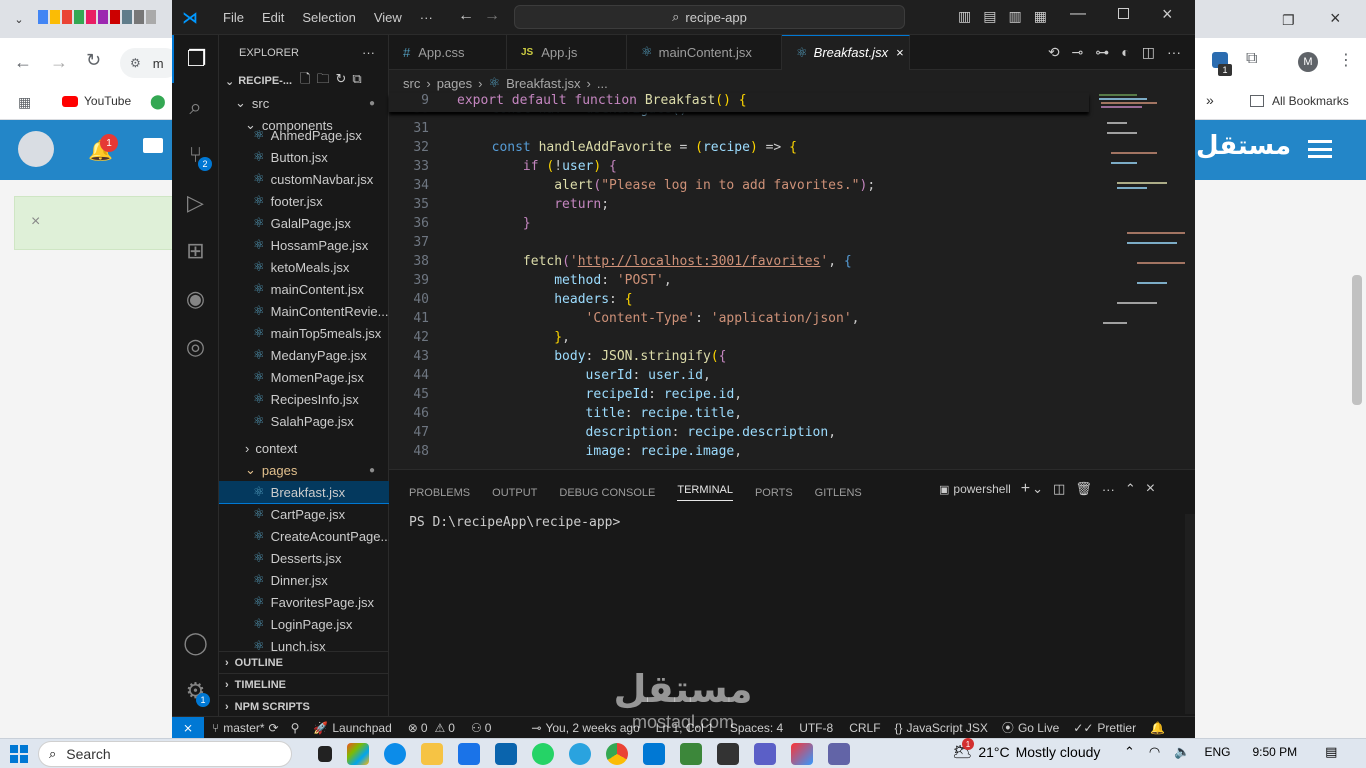  What do you see at coordinates (1320, 149) in the screenshot?
I see `hamburger-icon` at bounding box center [1320, 149].